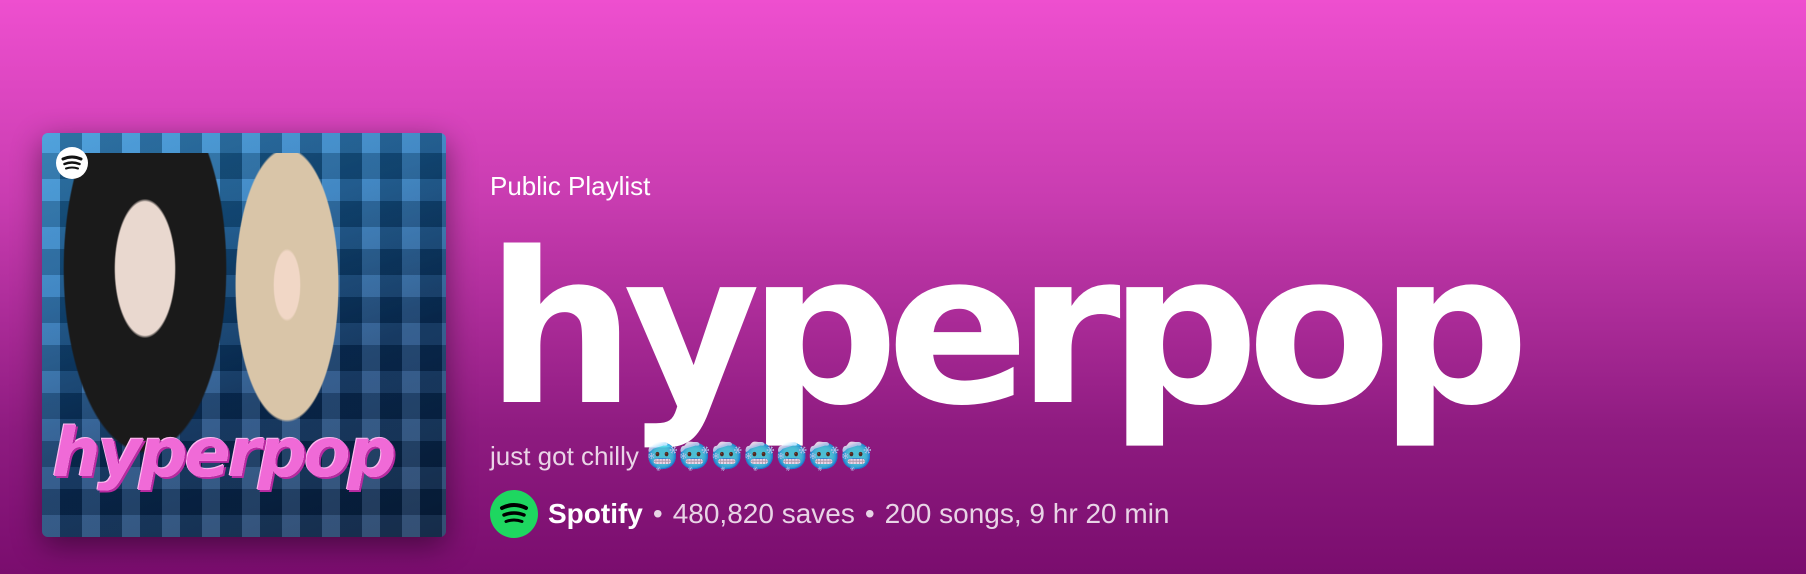  I want to click on playlist-description: just got chilly 🥶🥶🥶🥶🥶🥶🥶, so click(681, 456).